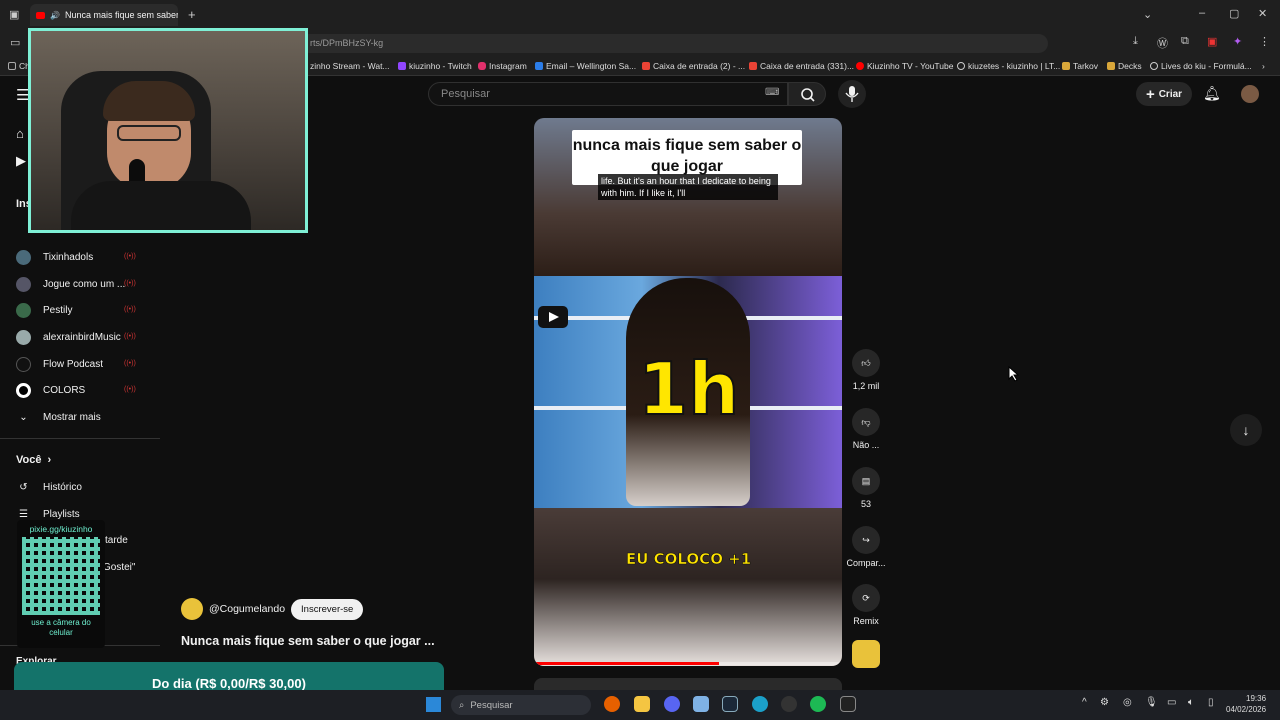  I want to click on channel-row: @Cogumelando Inscrever-se, so click(272, 609).